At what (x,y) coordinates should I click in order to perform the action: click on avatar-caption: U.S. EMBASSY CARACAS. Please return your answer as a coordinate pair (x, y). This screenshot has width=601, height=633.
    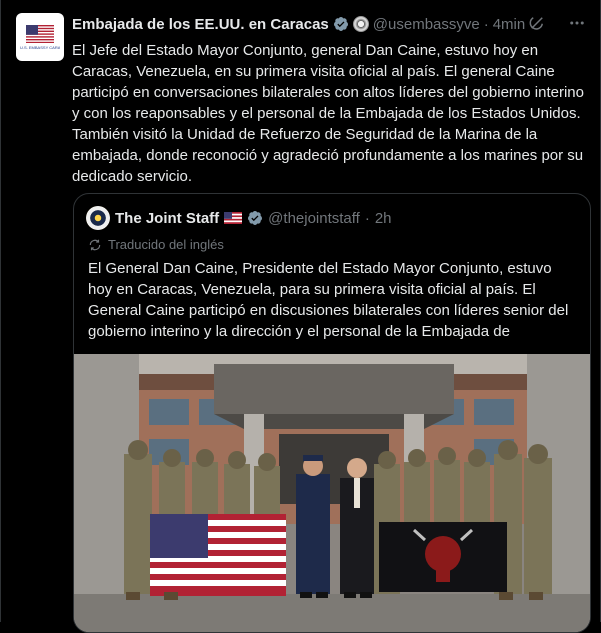
    Looking at the image, I should click on (40, 47).